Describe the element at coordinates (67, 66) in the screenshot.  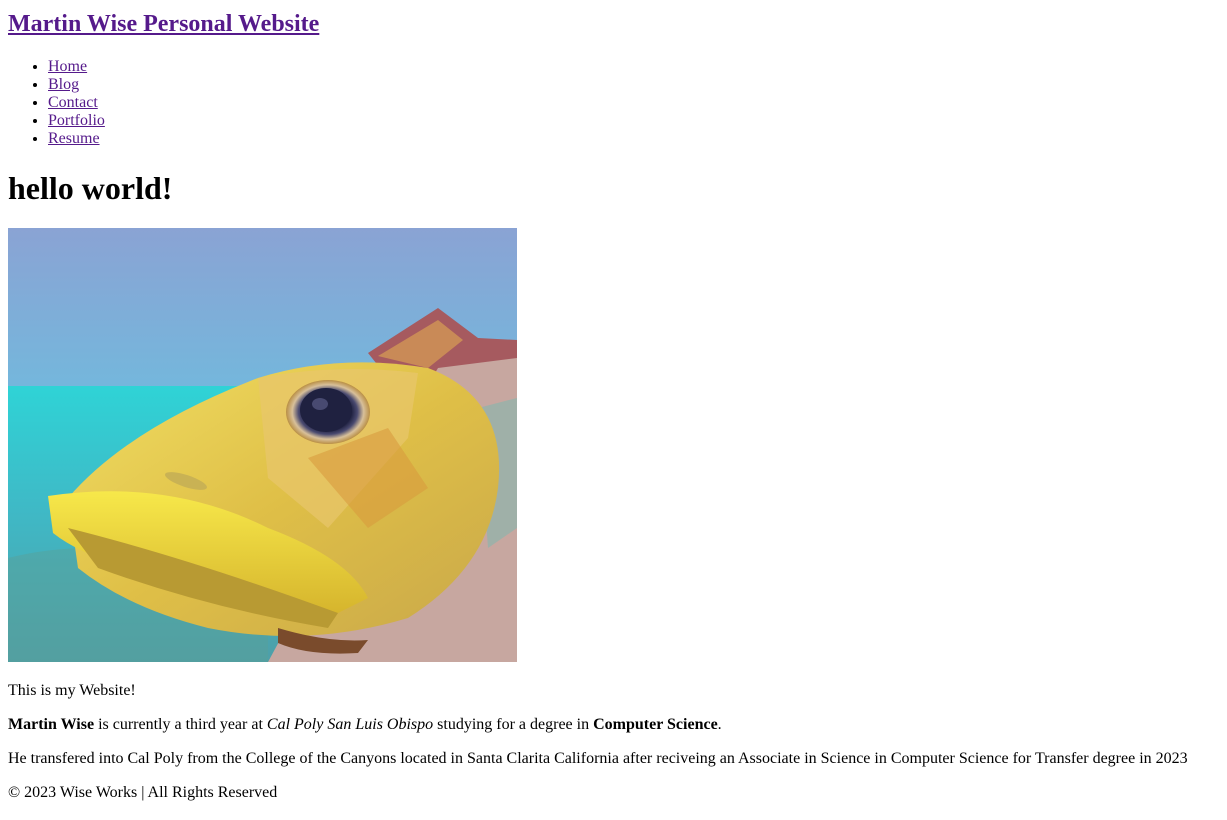
I see `nav-link-home: Home` at that location.